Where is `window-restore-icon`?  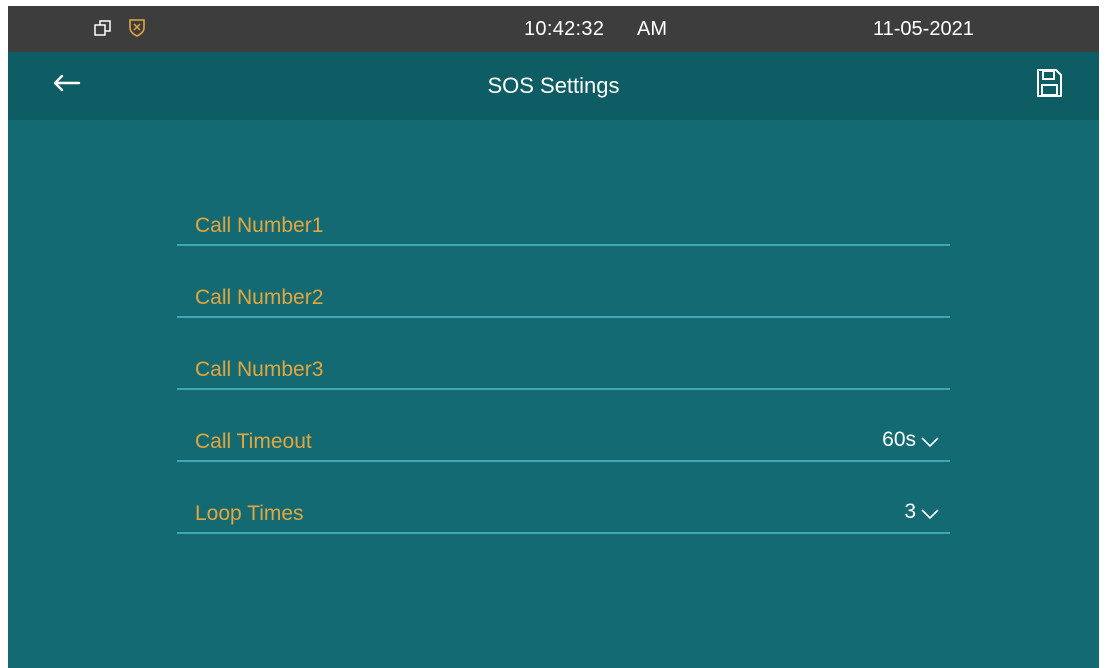 window-restore-icon is located at coordinates (103, 30).